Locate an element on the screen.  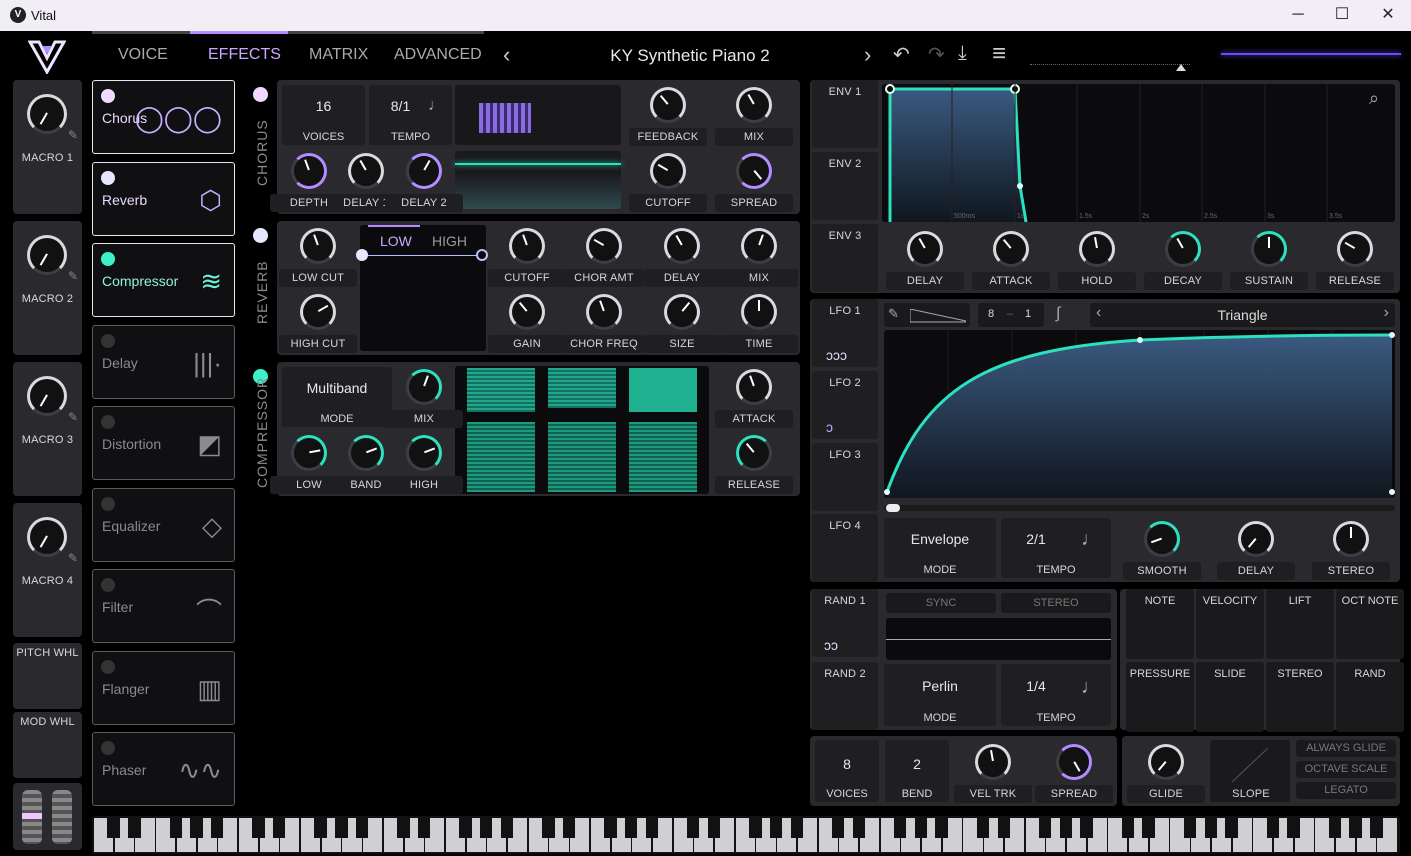
menu-icon: ≡ is located at coordinates (999, 54).